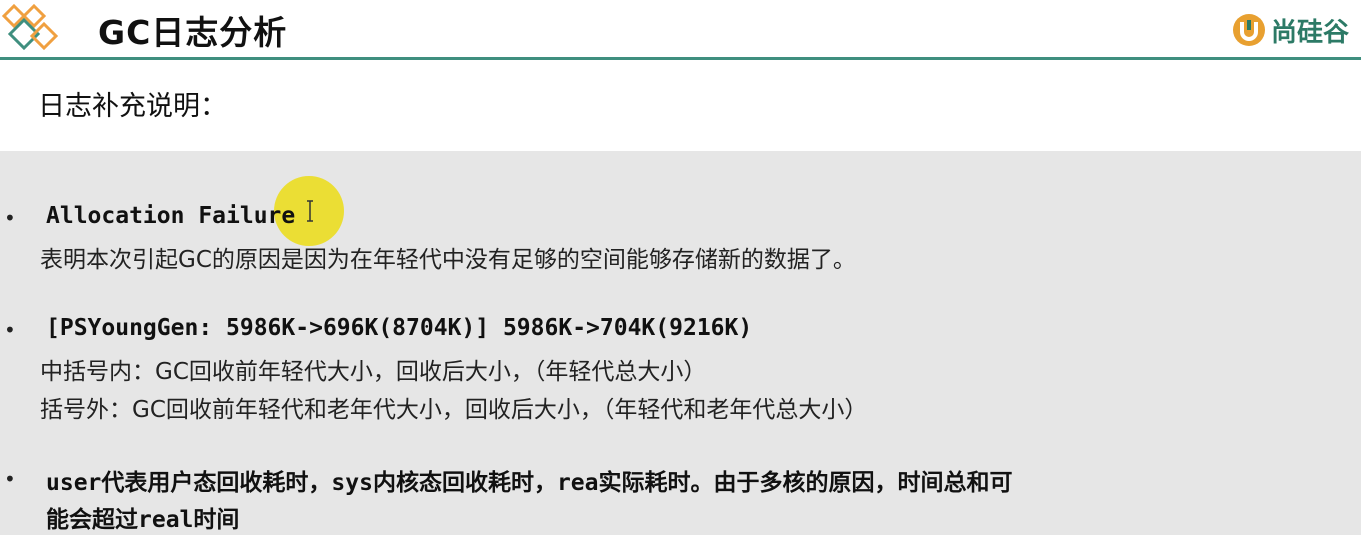 Image resolution: width=1361 pixels, height=535 pixels. What do you see at coordinates (74, 483) in the screenshot?
I see `user-keyword: user` at bounding box center [74, 483].